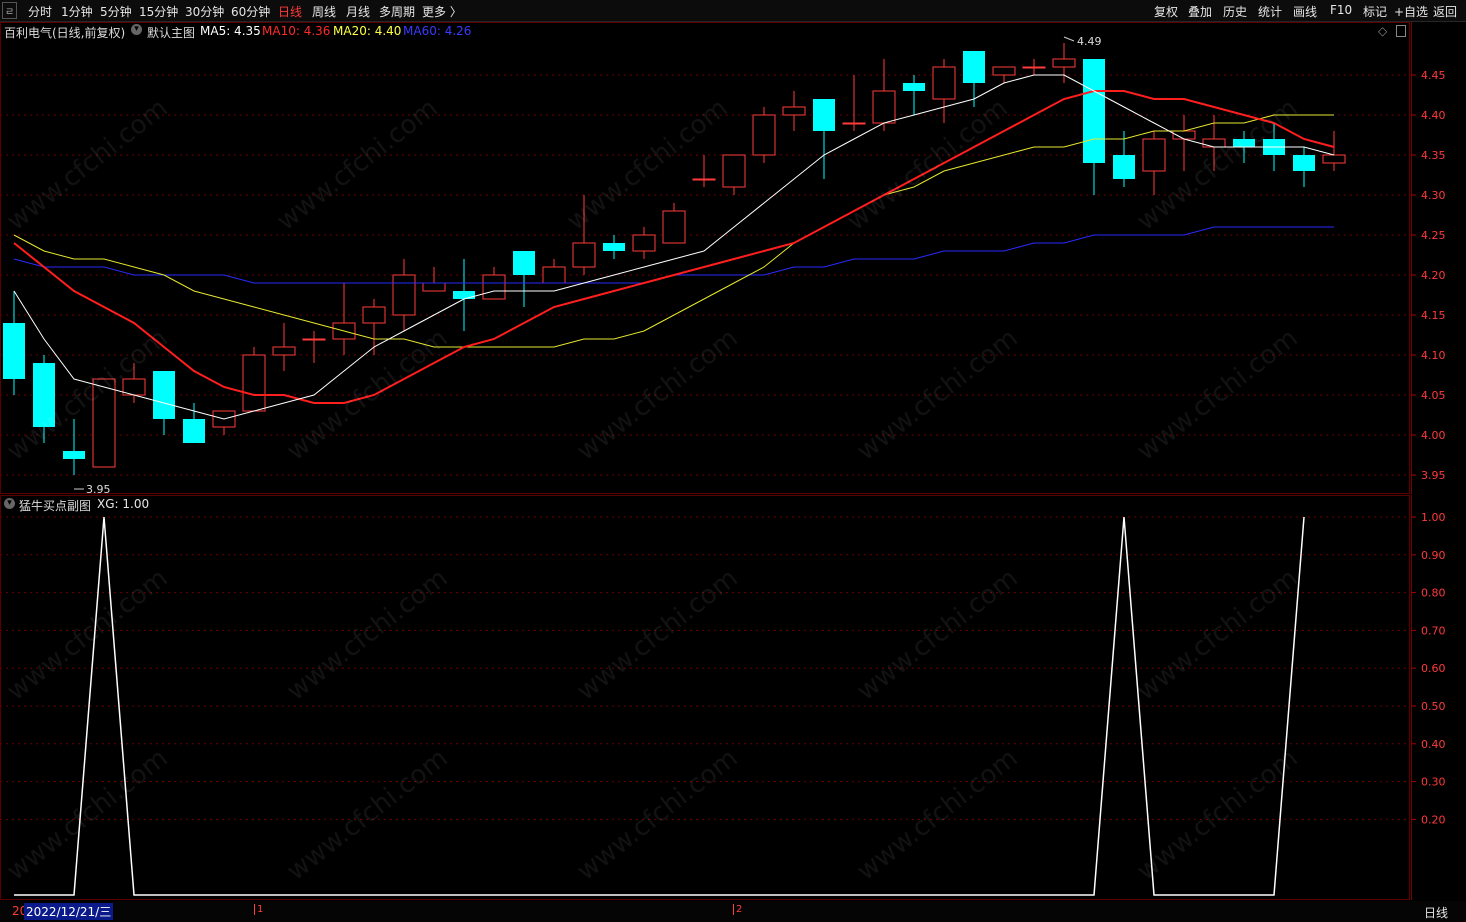 Image resolution: width=1466 pixels, height=922 pixels. I want to click on period-tab-1min: 1分钟, so click(77, 11).